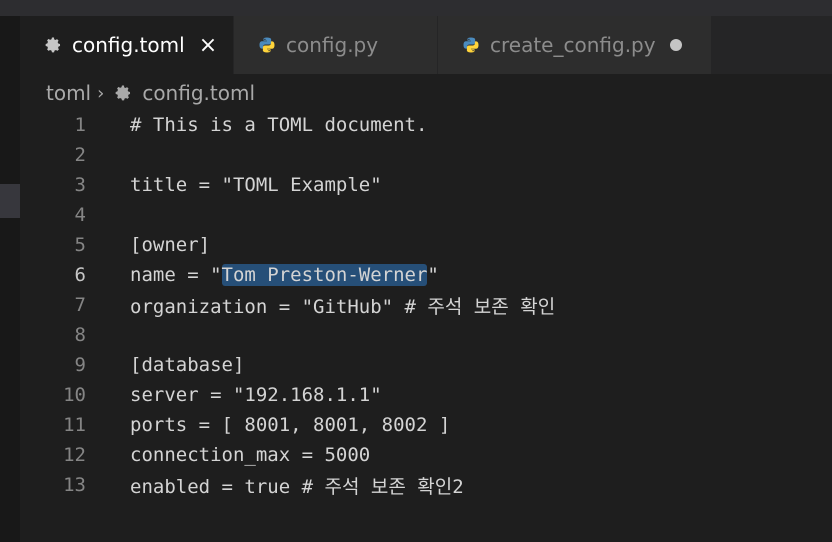 This screenshot has height=542, width=832. I want to click on text-selection: Tom Preston-Werner, so click(324, 275).